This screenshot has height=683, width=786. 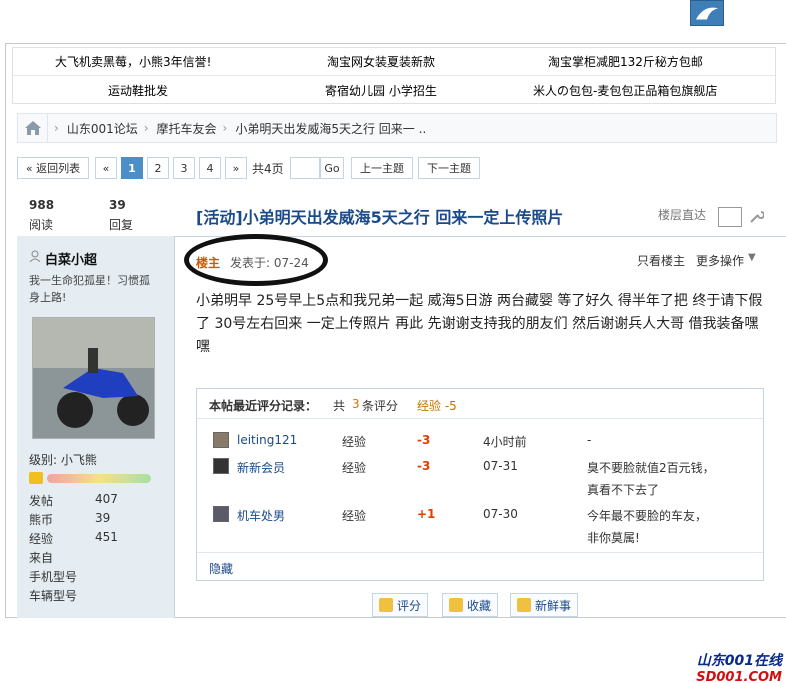 What do you see at coordinates (158, 168) in the screenshot?
I see `page-2-button: 2` at bounding box center [158, 168].